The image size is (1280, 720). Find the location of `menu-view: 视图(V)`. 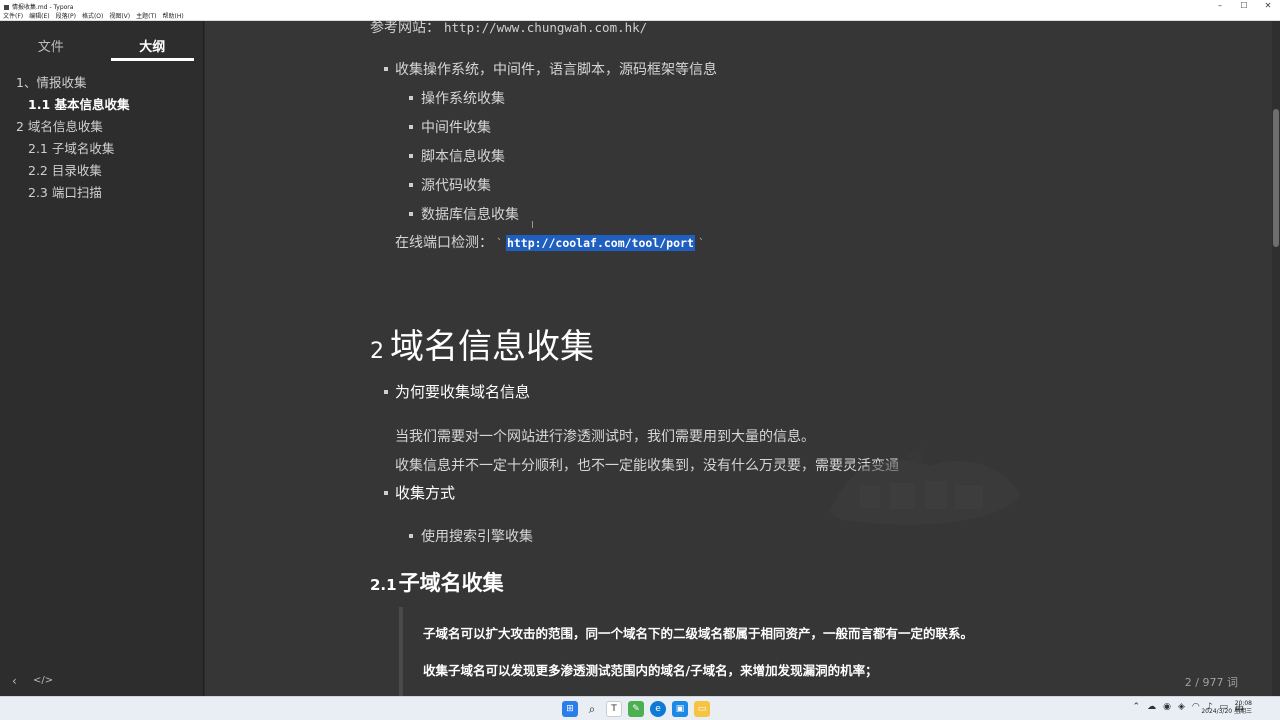

menu-view: 视图(V) is located at coordinates (119, 16).